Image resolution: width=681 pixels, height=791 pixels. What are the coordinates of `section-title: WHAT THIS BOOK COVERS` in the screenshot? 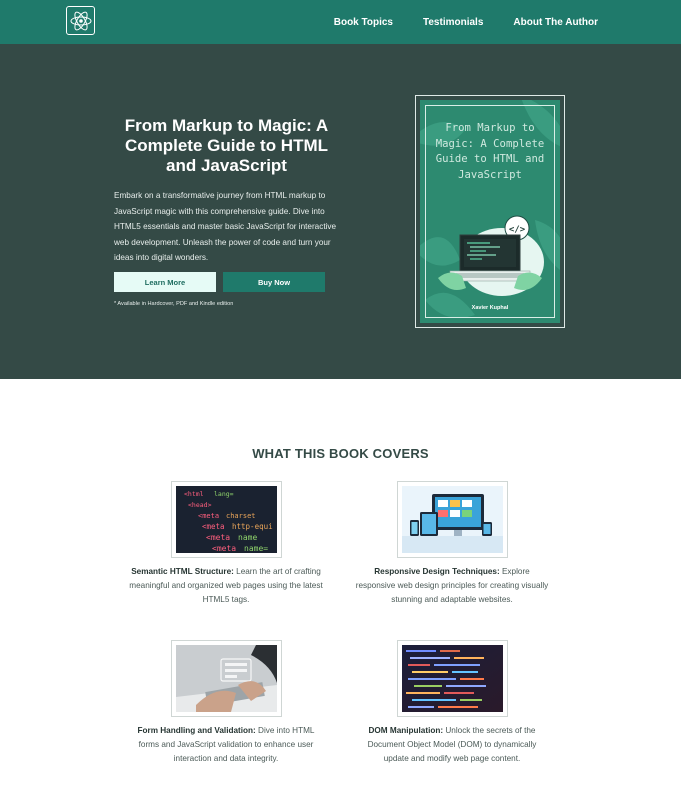 It's located at (340, 453).